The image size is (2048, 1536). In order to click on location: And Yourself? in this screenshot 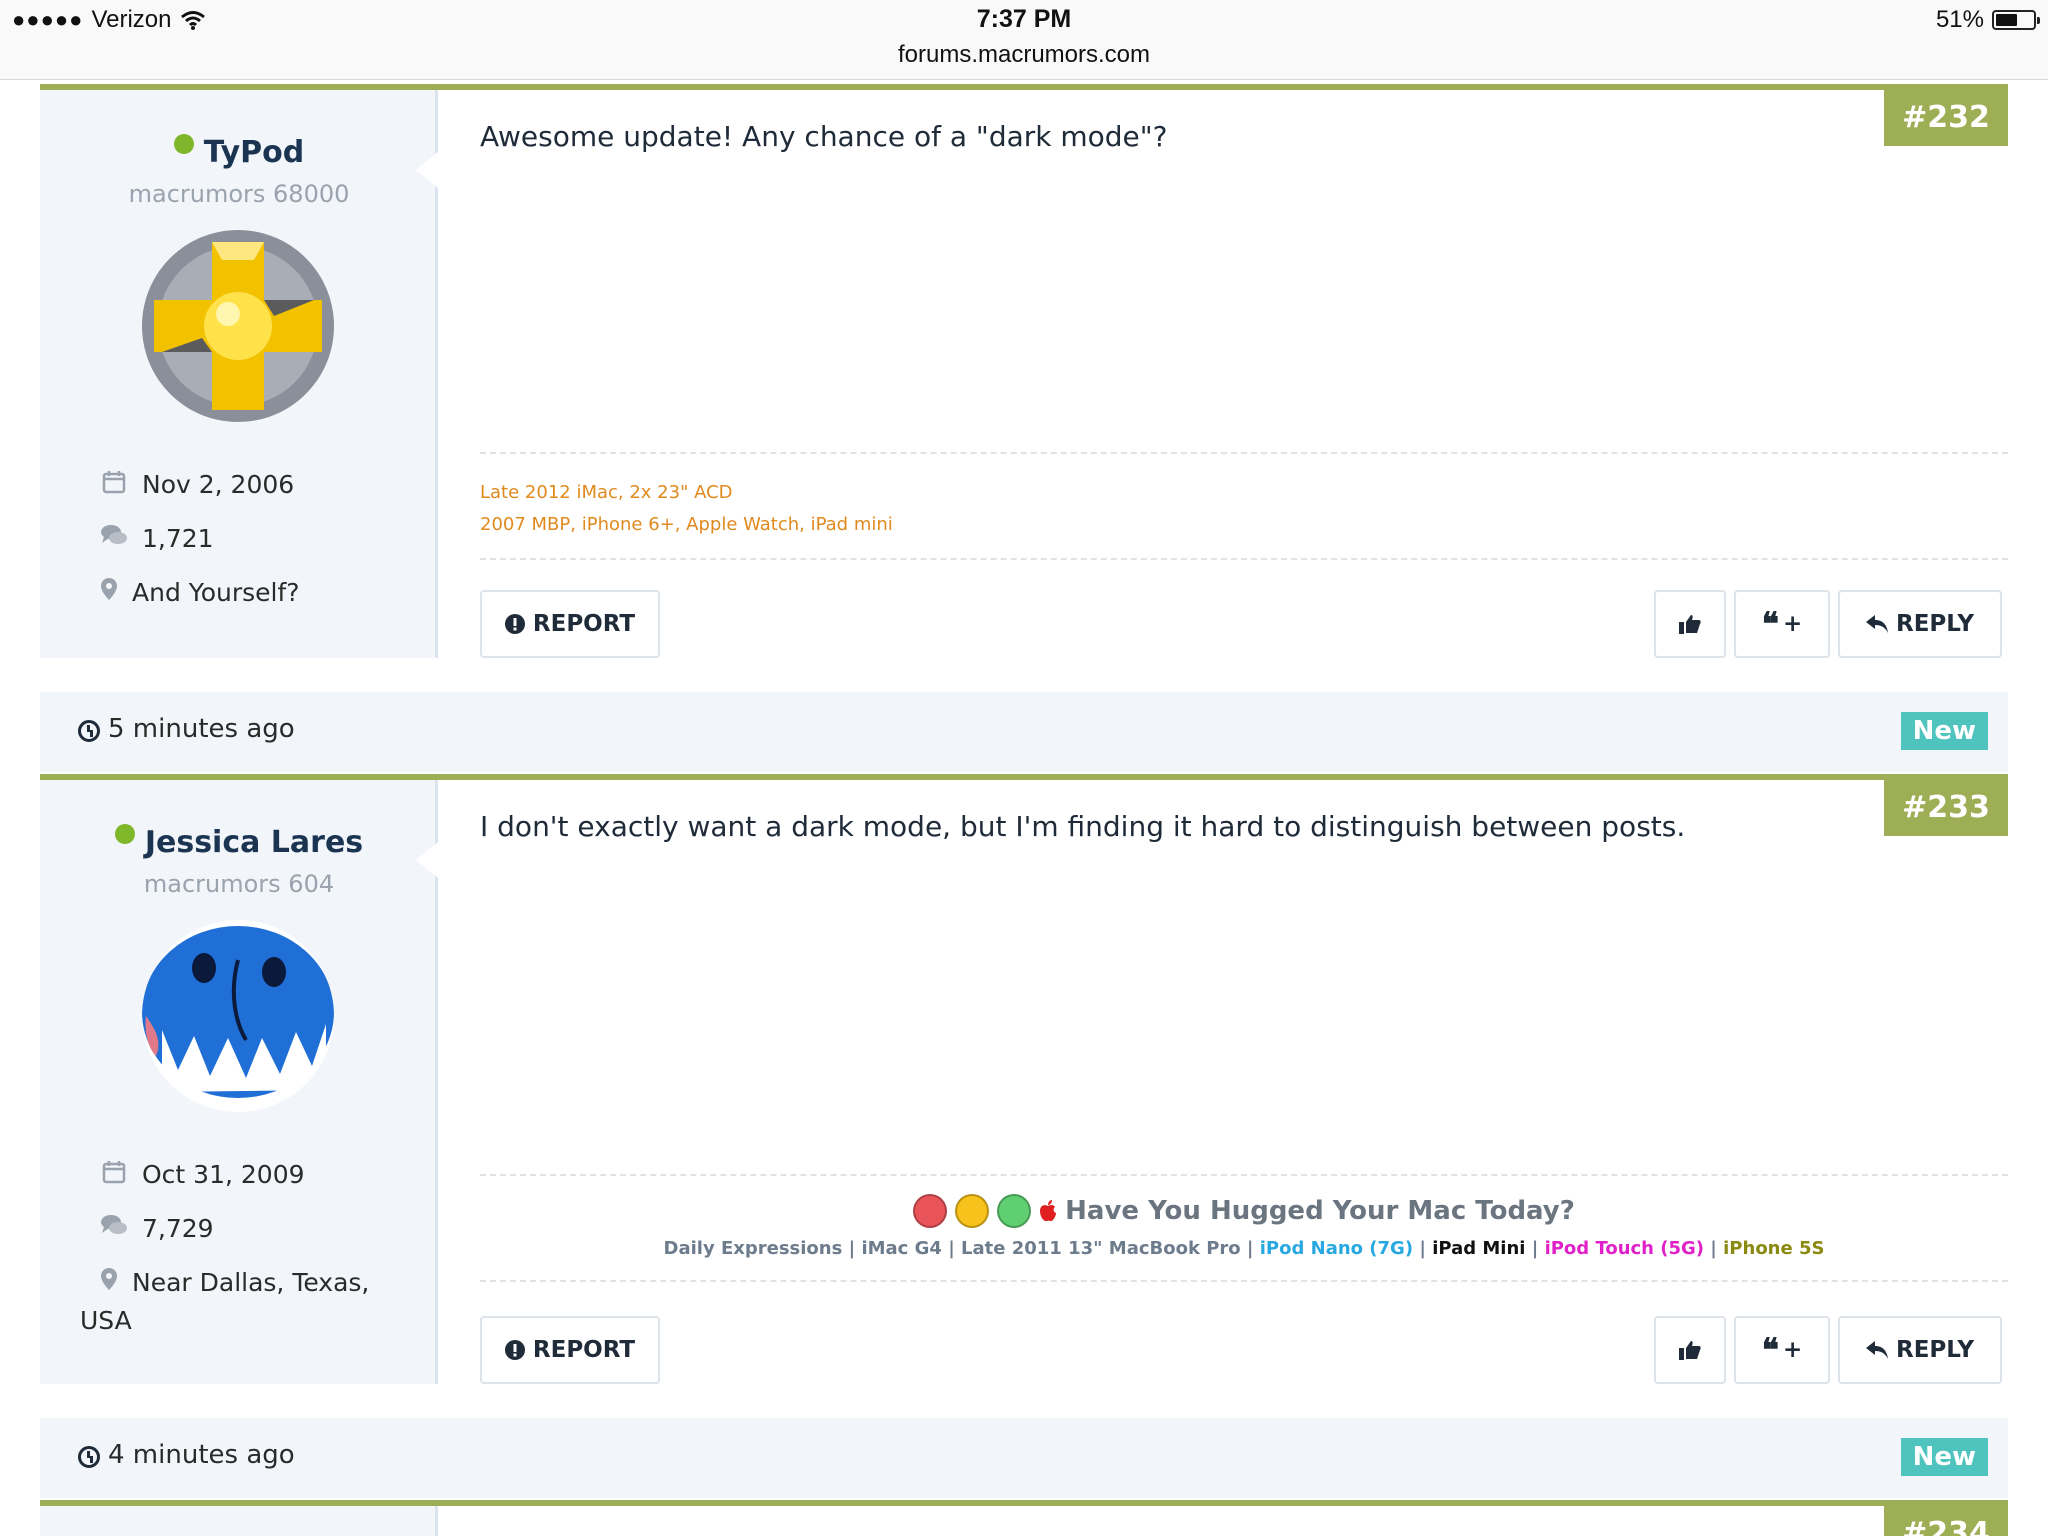, I will do `click(197, 592)`.